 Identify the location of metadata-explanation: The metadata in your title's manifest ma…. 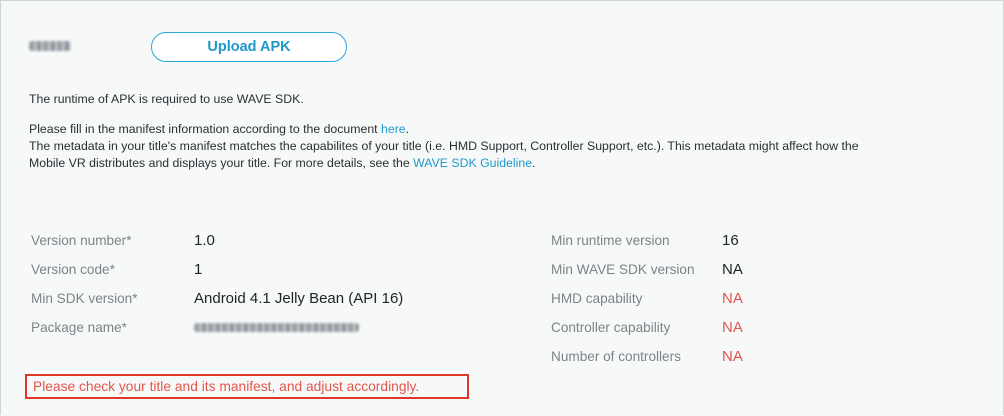
(444, 146).